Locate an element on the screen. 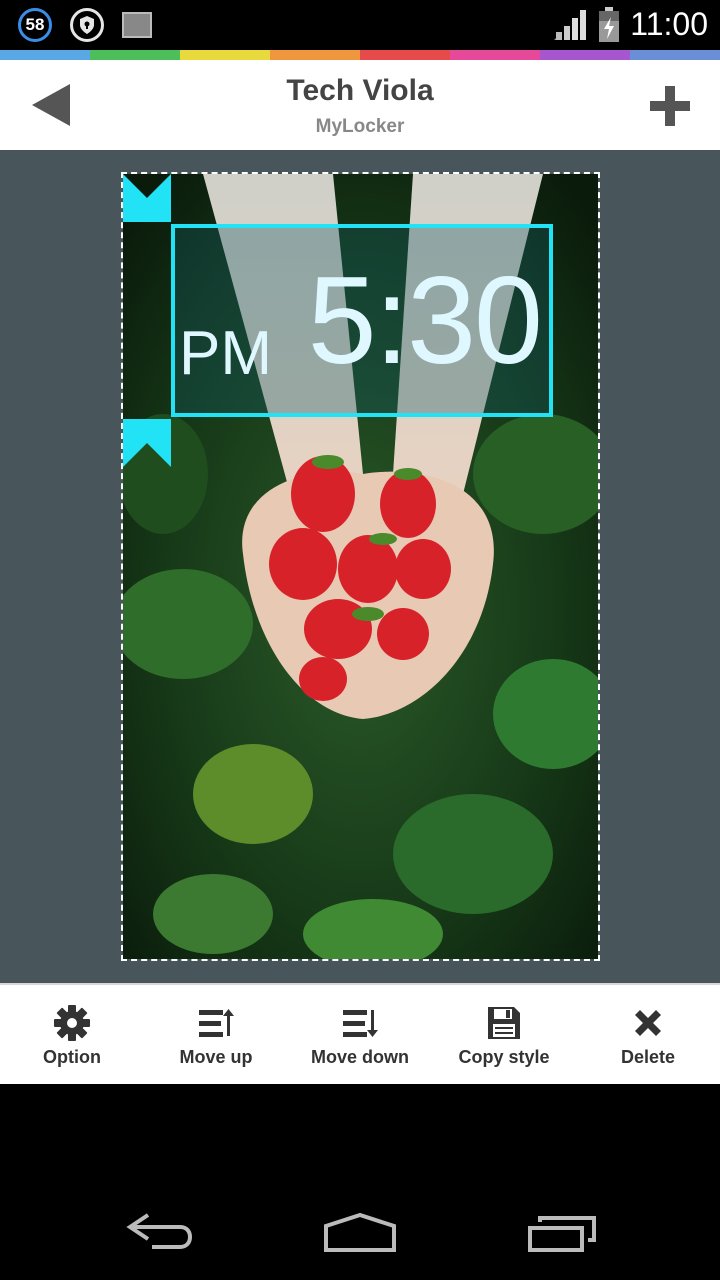 The image size is (720, 1280). floppy-disk-icon is located at coordinates (504, 1023).